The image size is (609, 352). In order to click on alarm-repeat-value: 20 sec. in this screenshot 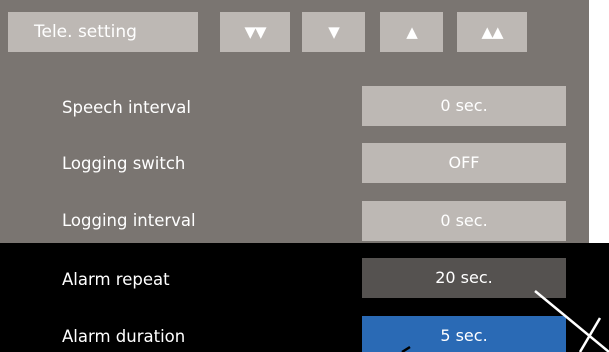, I will do `click(464, 278)`.